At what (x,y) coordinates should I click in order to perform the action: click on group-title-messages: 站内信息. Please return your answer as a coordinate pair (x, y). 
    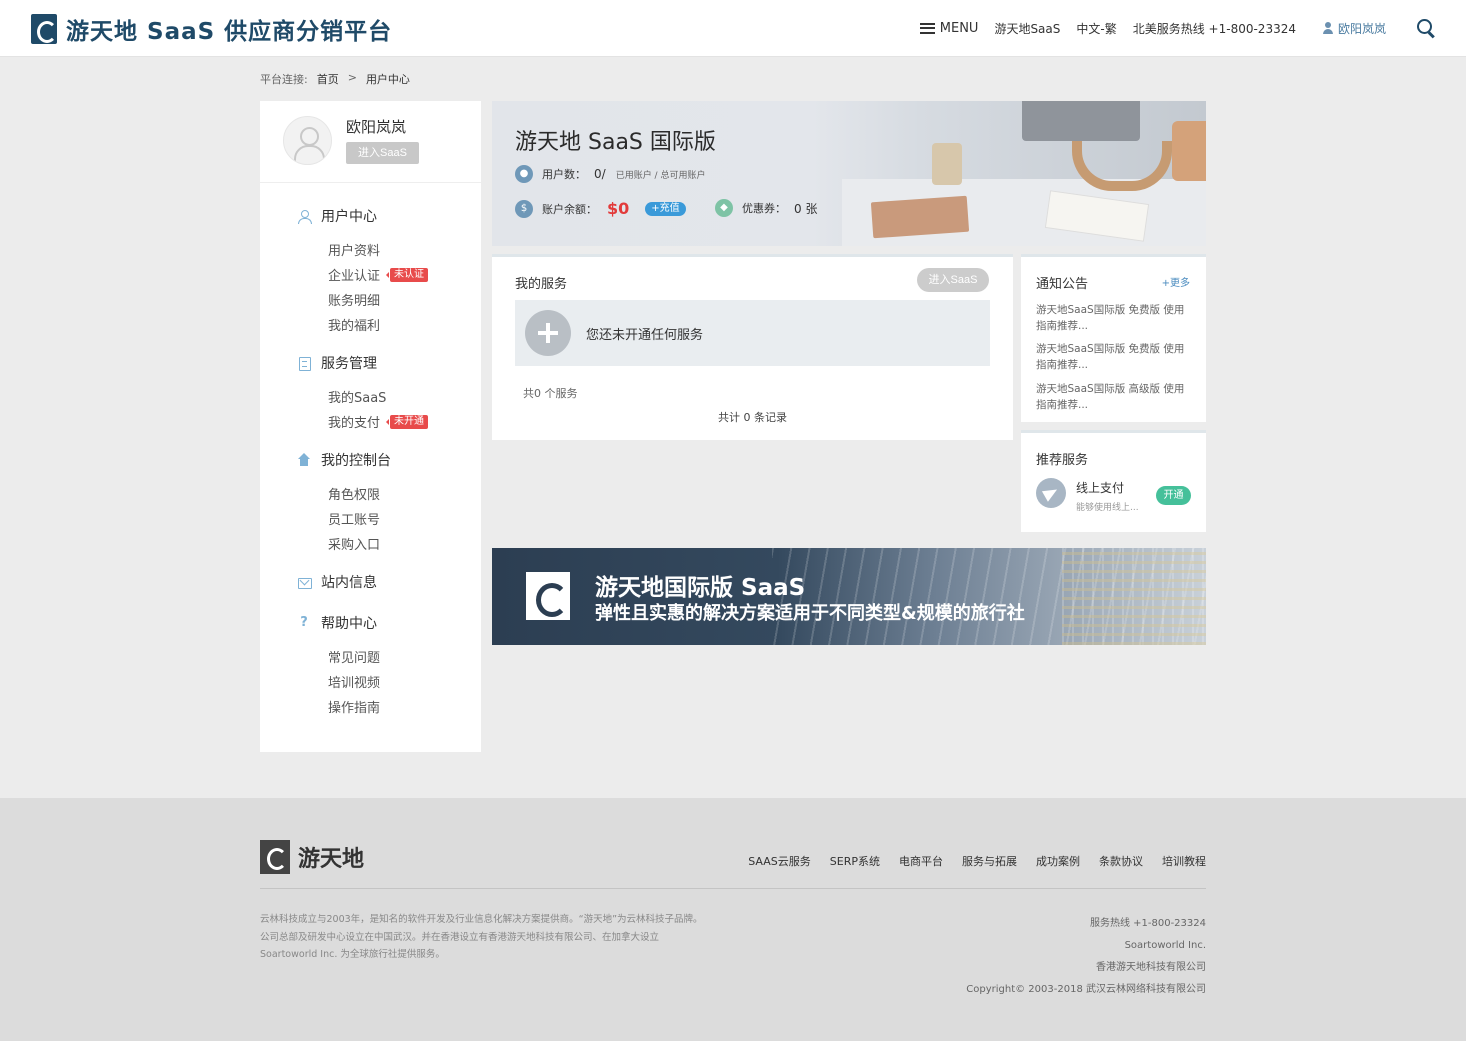
    Looking at the image, I should click on (370, 582).